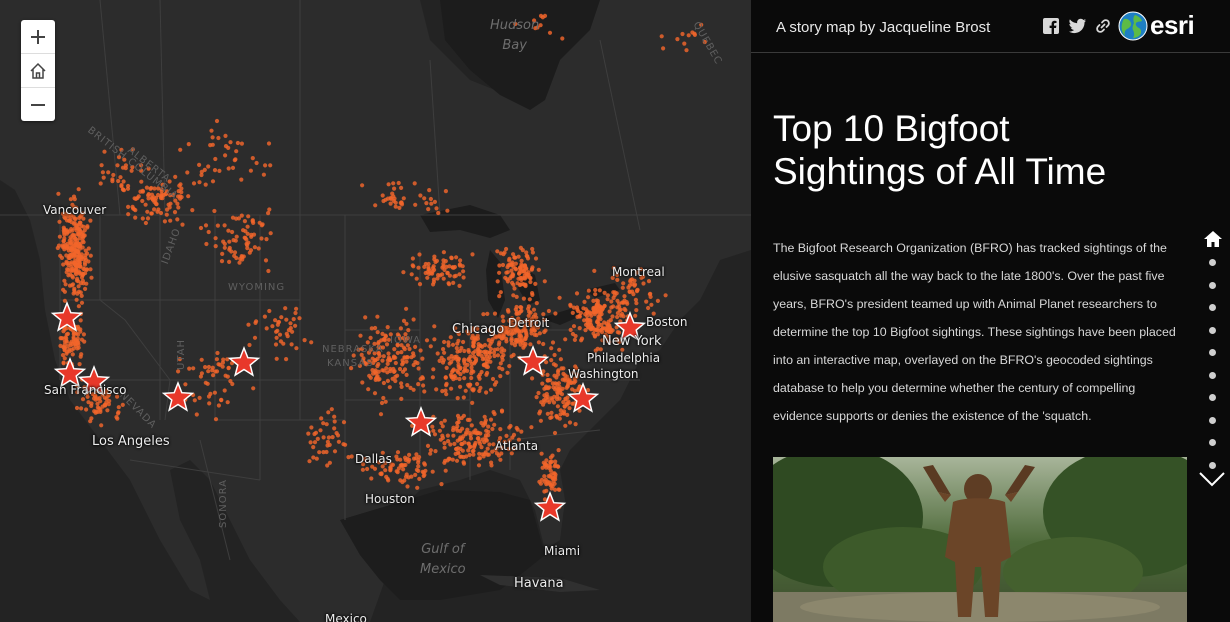 Image resolution: width=1230 pixels, height=622 pixels. Describe the element at coordinates (1156, 25) in the screenshot. I see `esri-logo: esri` at that location.